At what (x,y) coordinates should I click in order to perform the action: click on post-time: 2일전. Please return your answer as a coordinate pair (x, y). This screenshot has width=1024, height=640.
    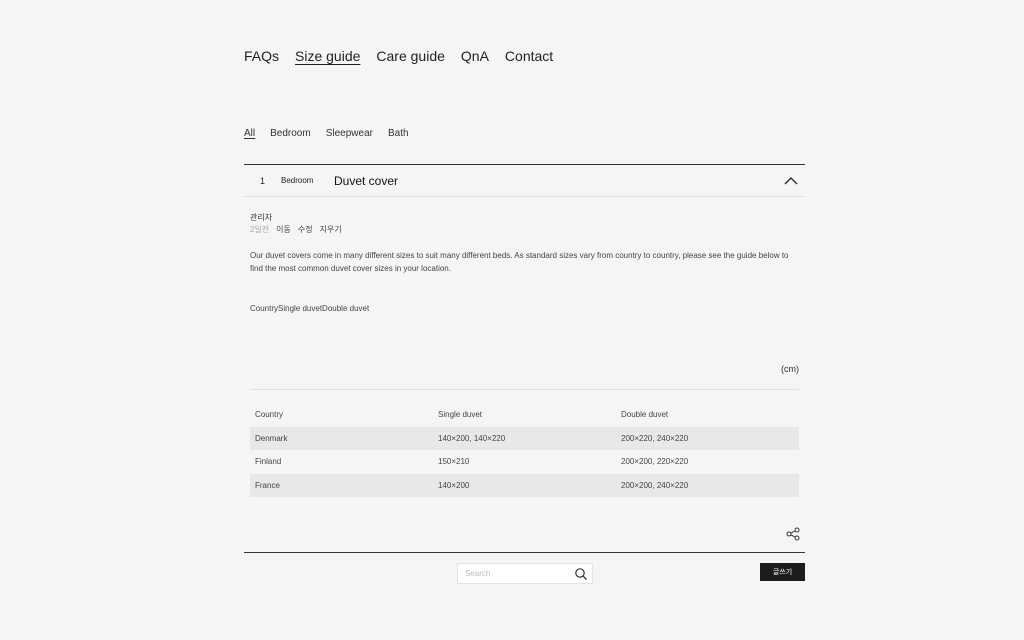
    Looking at the image, I should click on (260, 229).